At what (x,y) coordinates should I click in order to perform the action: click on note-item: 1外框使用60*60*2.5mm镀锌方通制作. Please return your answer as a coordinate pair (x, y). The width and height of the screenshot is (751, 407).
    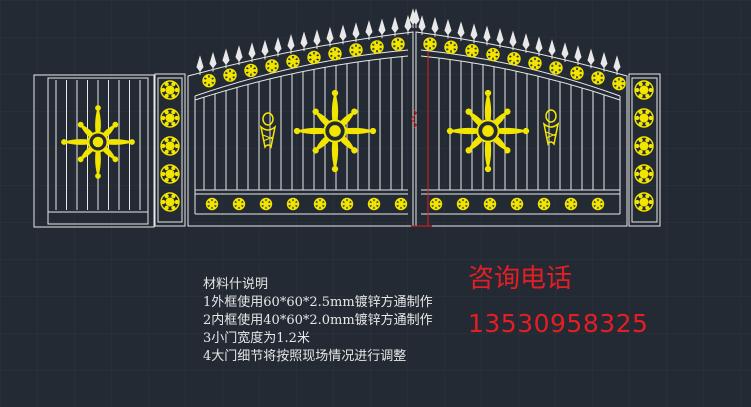
    Looking at the image, I should click on (318, 302).